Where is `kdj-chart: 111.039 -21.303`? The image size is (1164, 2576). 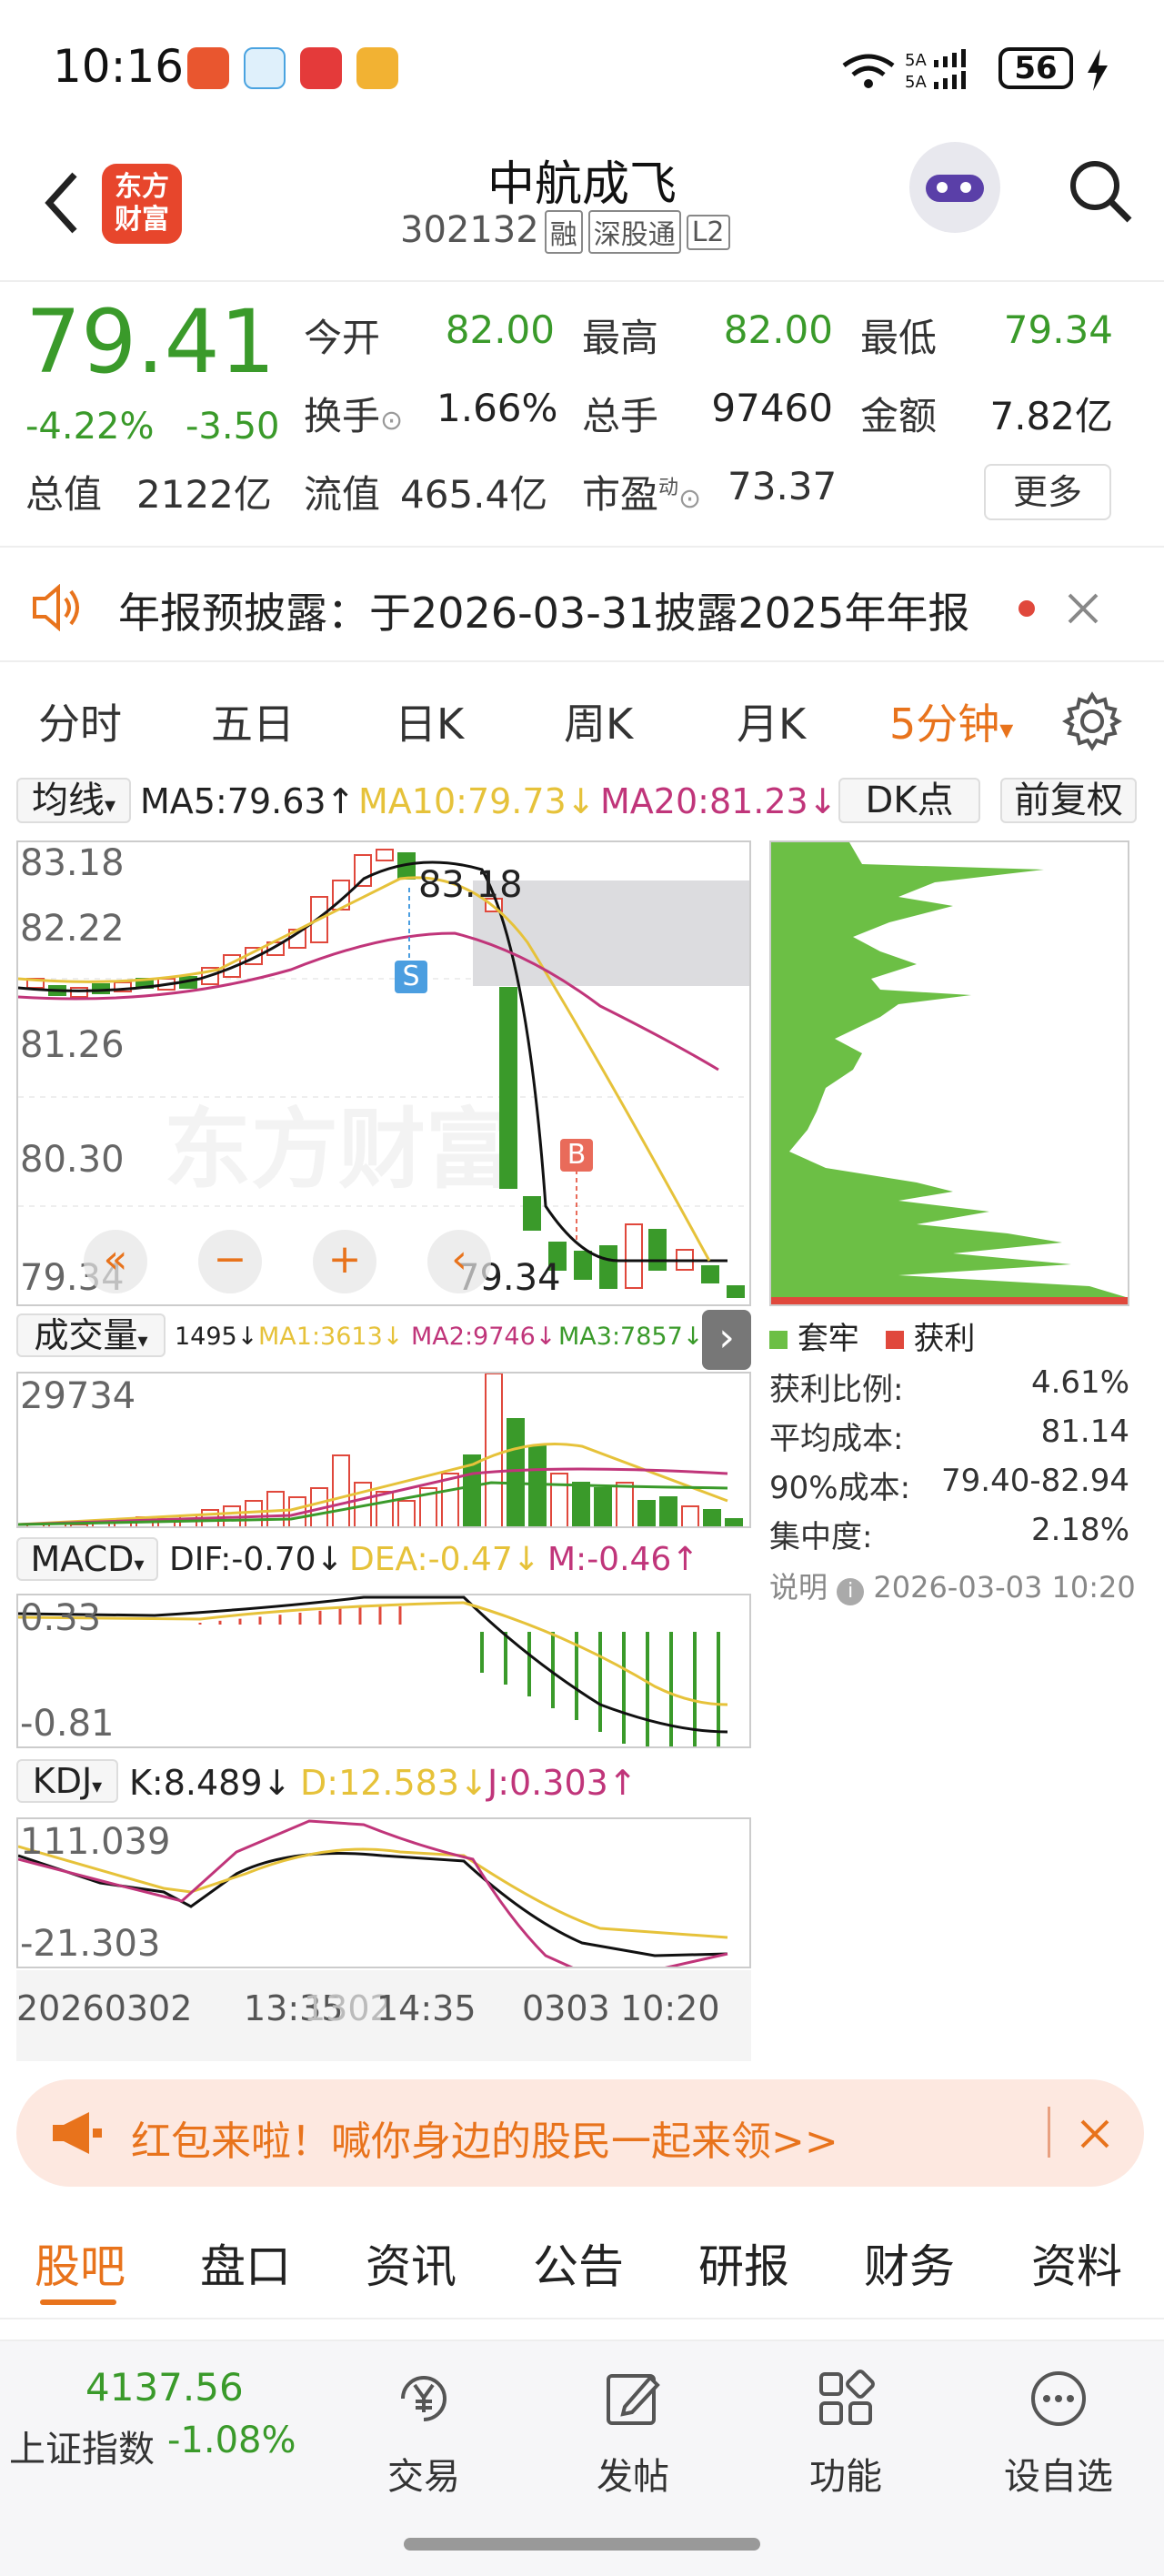
kdj-chart: 111.039 -21.303 is located at coordinates (384, 1892).